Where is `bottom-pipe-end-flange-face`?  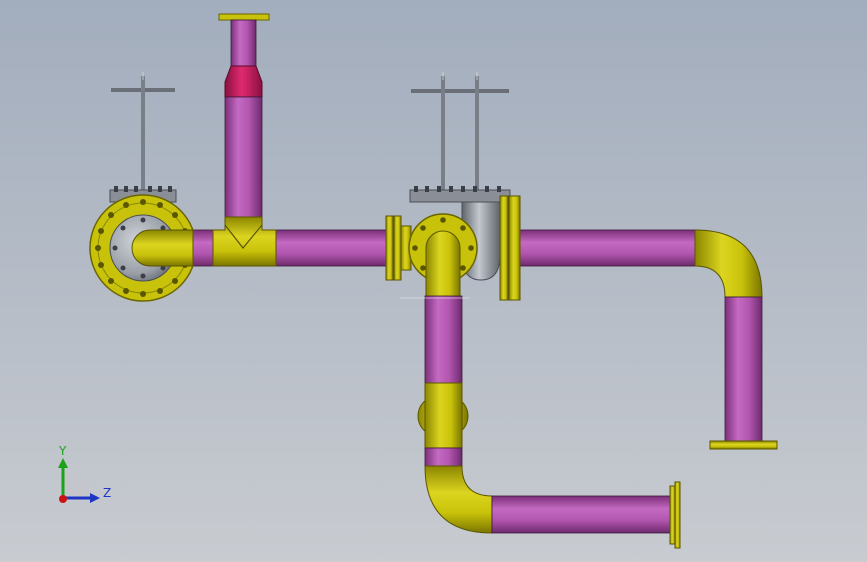 bottom-pipe-end-flange-face is located at coordinates (677, 515).